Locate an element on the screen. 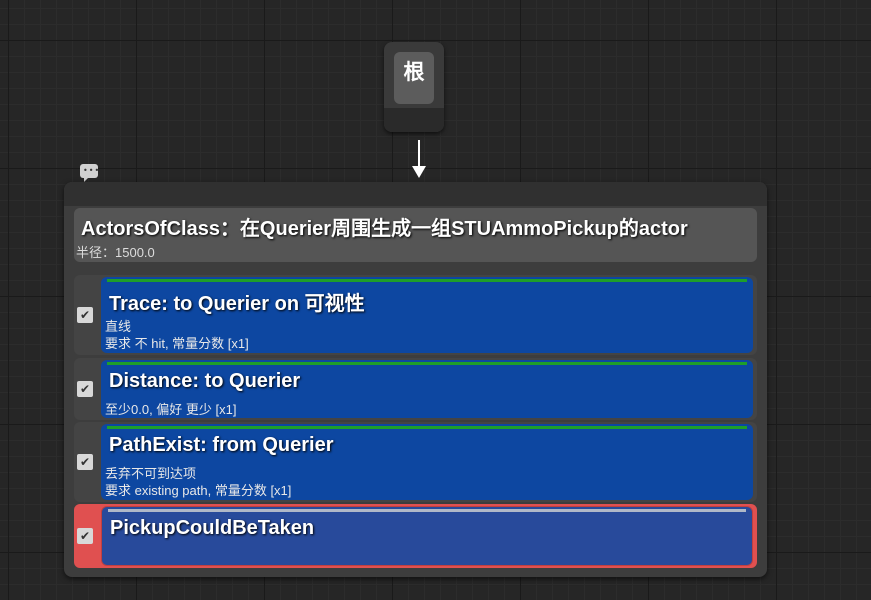 Image resolution: width=871 pixels, height=600 pixels. connection-arrow is located at coordinates (419, 159).